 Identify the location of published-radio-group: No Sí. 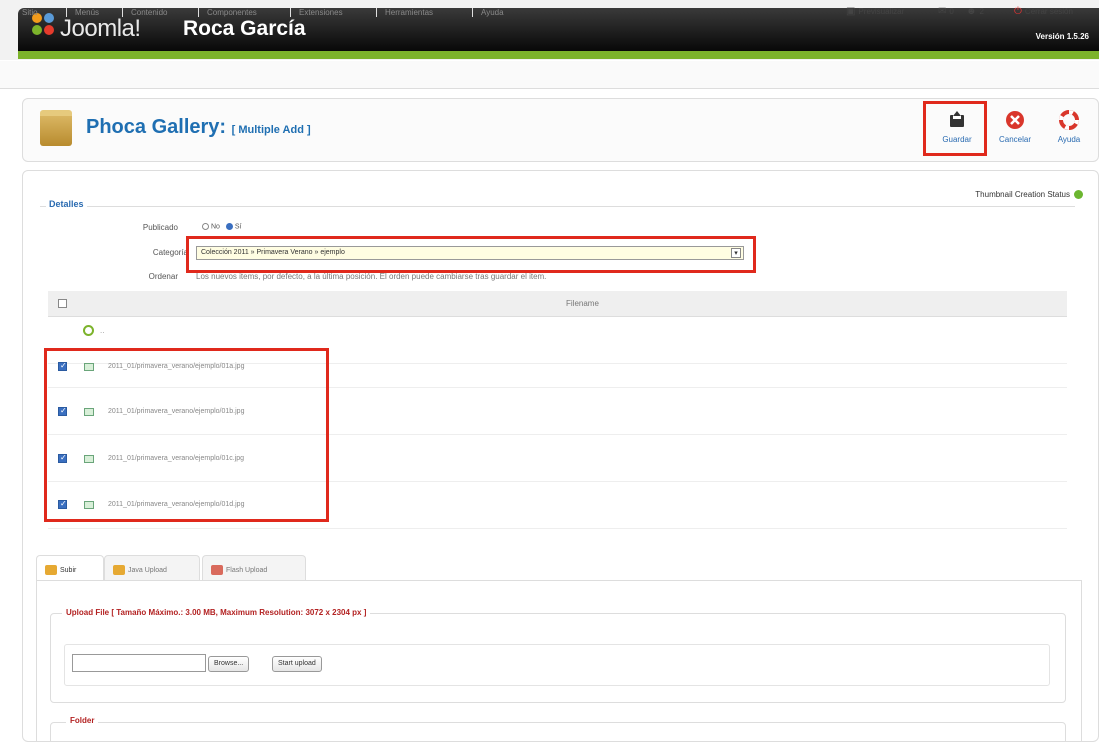
(222, 226).